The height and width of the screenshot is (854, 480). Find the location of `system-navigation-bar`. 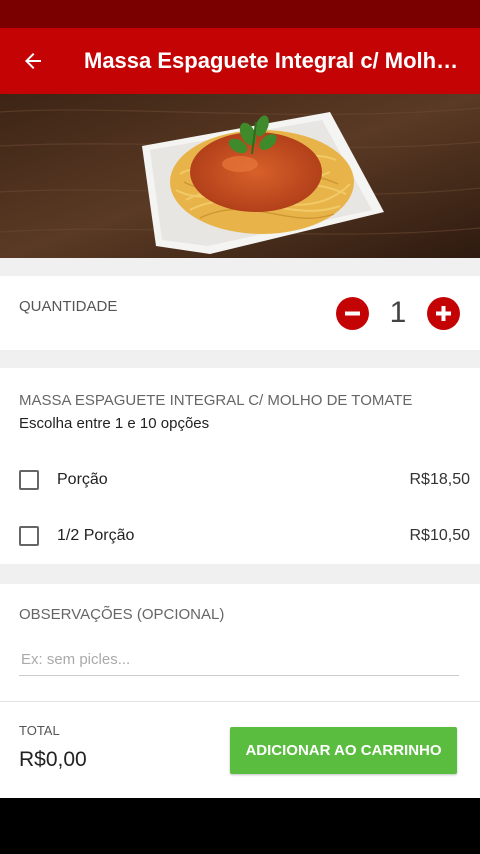

system-navigation-bar is located at coordinates (240, 826).